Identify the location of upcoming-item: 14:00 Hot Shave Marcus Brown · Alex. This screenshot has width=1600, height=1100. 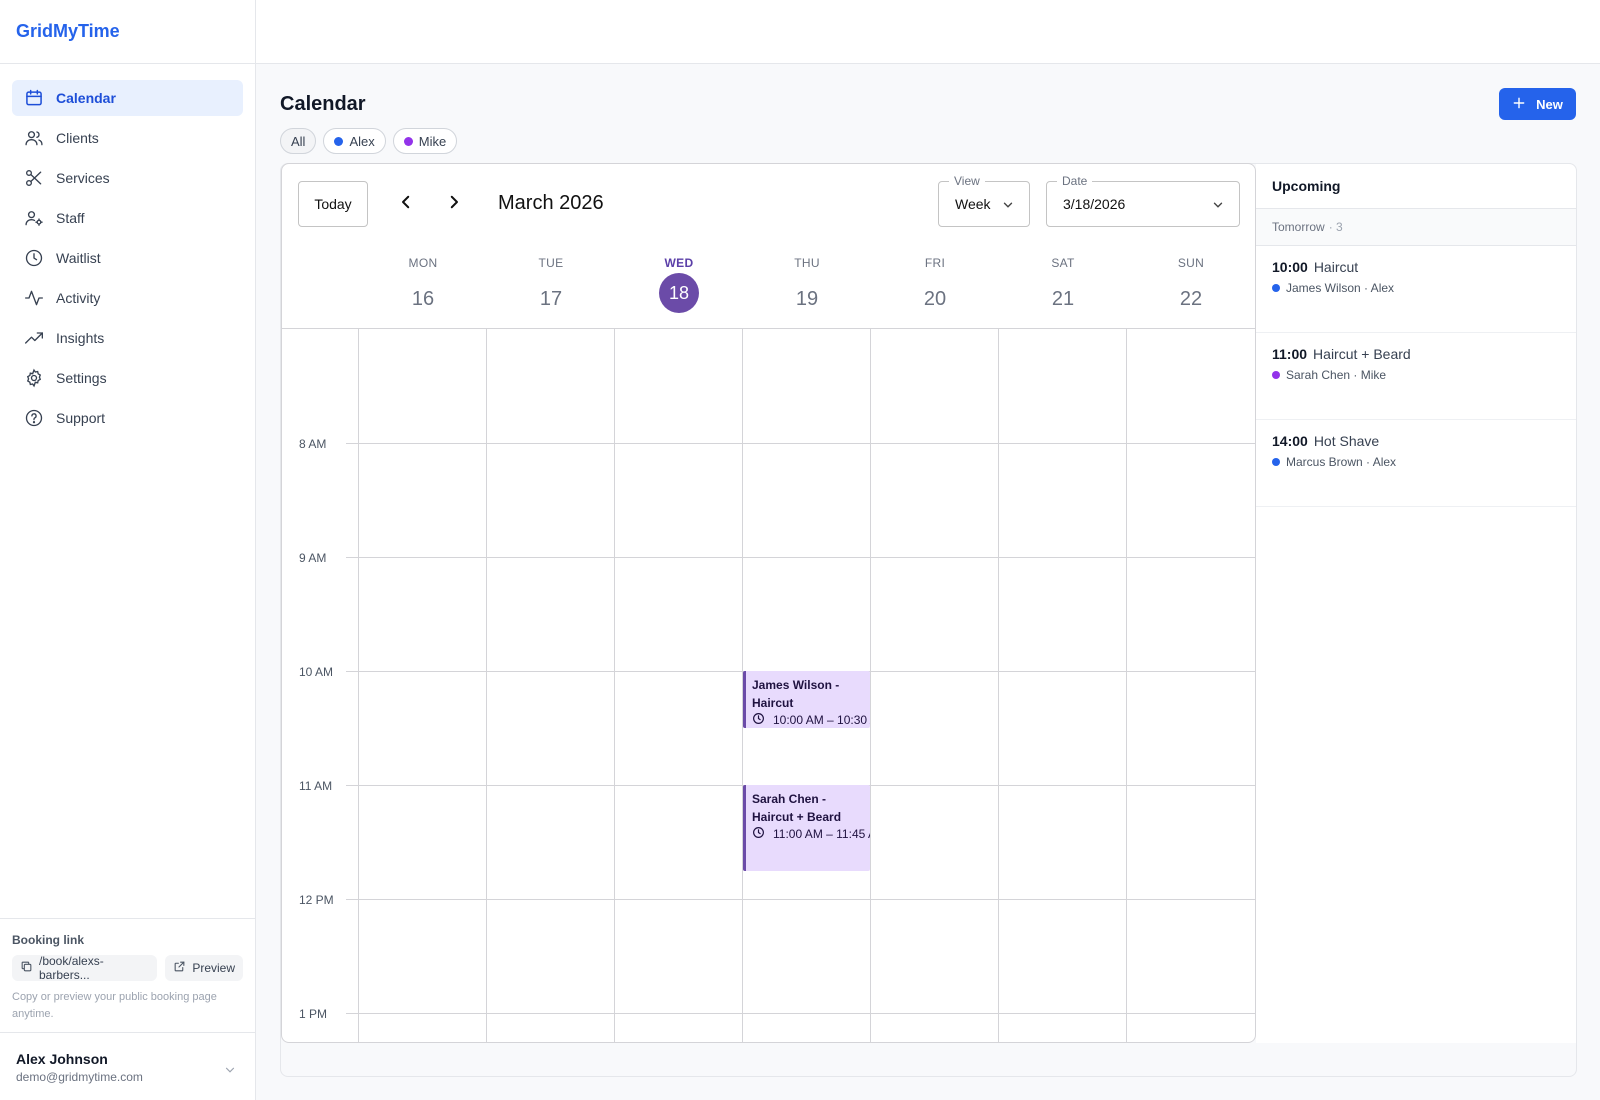
(1416, 463).